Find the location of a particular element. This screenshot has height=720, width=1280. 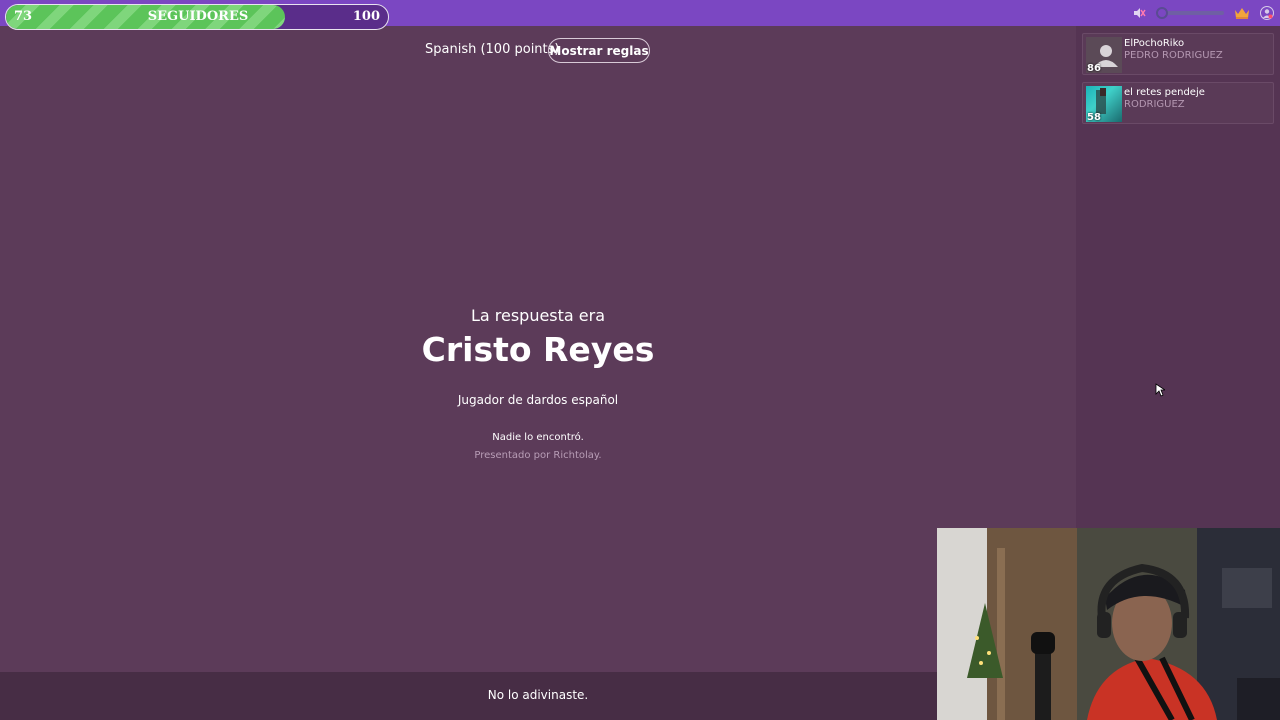

webcam-image is located at coordinates (1108, 624).